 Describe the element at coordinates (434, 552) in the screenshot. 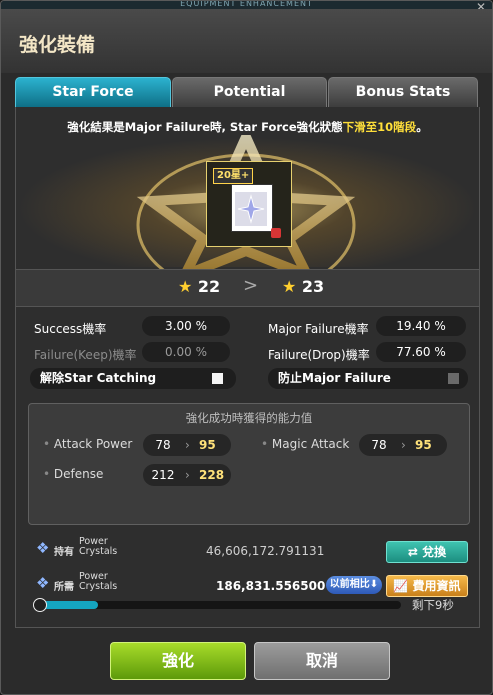

I see `exchange-label: 兌換` at that location.